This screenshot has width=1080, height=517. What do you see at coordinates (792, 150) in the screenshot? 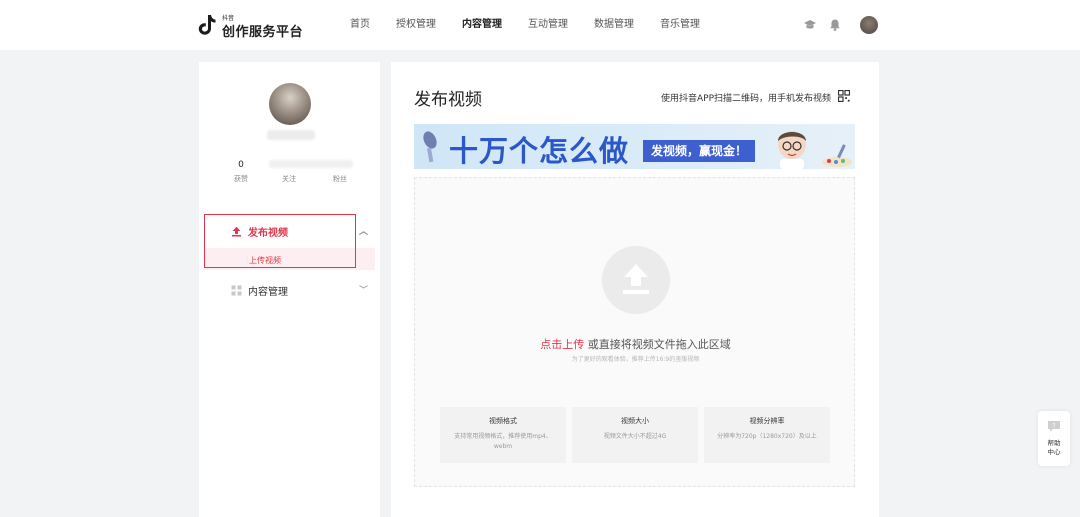
I see `banner-character-icon` at bounding box center [792, 150].